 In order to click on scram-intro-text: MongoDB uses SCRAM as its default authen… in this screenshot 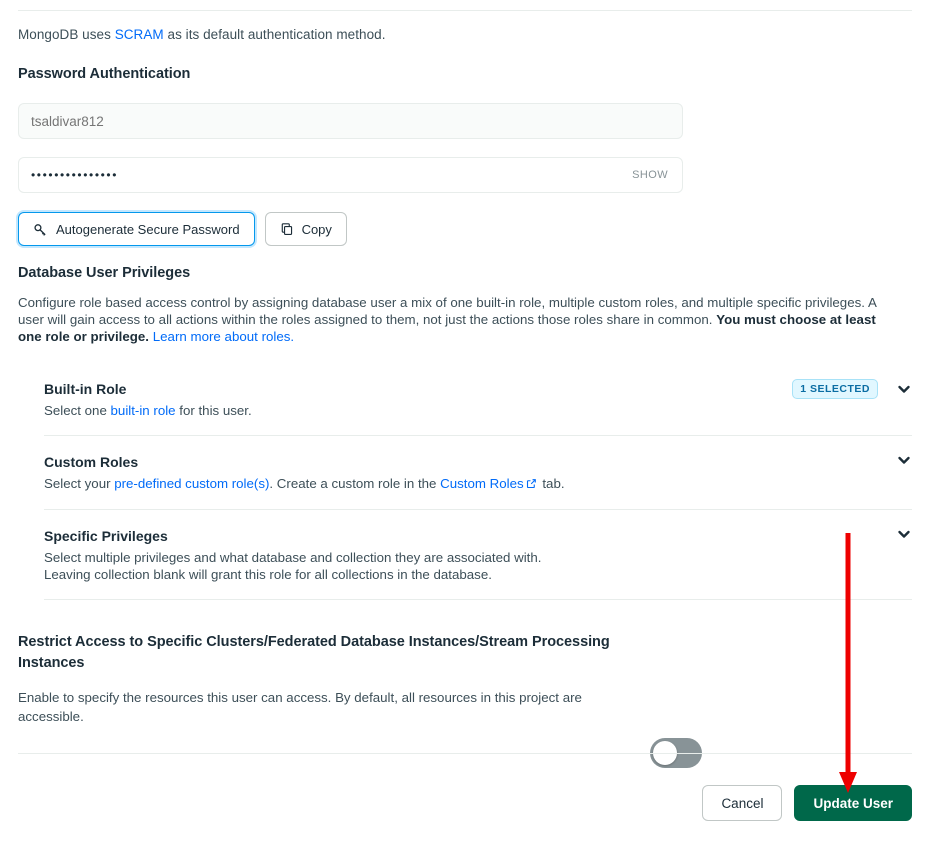, I will do `click(202, 34)`.